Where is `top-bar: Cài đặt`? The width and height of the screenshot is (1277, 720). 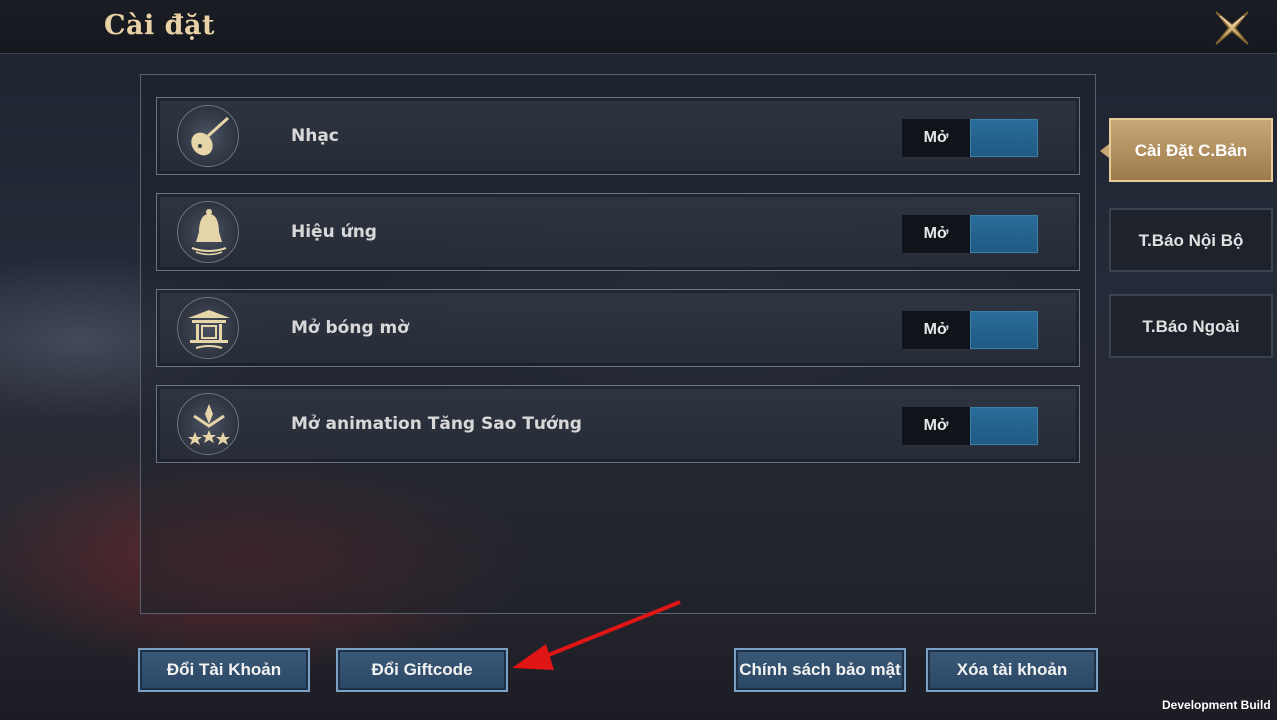 top-bar: Cài đặt is located at coordinates (638, 27).